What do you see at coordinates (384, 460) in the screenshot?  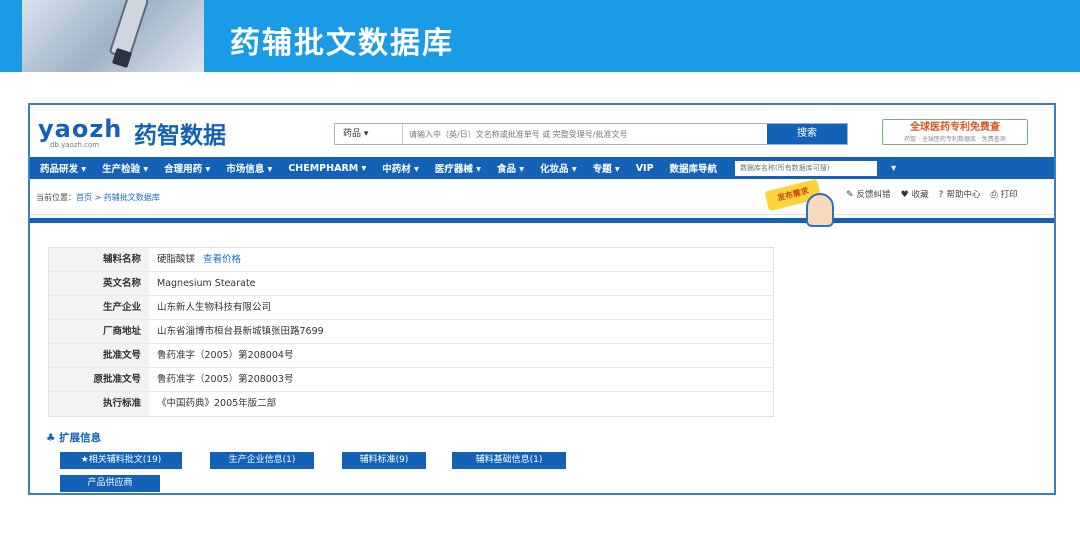 I see `excipient-standard-button: 辅料标准(9)` at bounding box center [384, 460].